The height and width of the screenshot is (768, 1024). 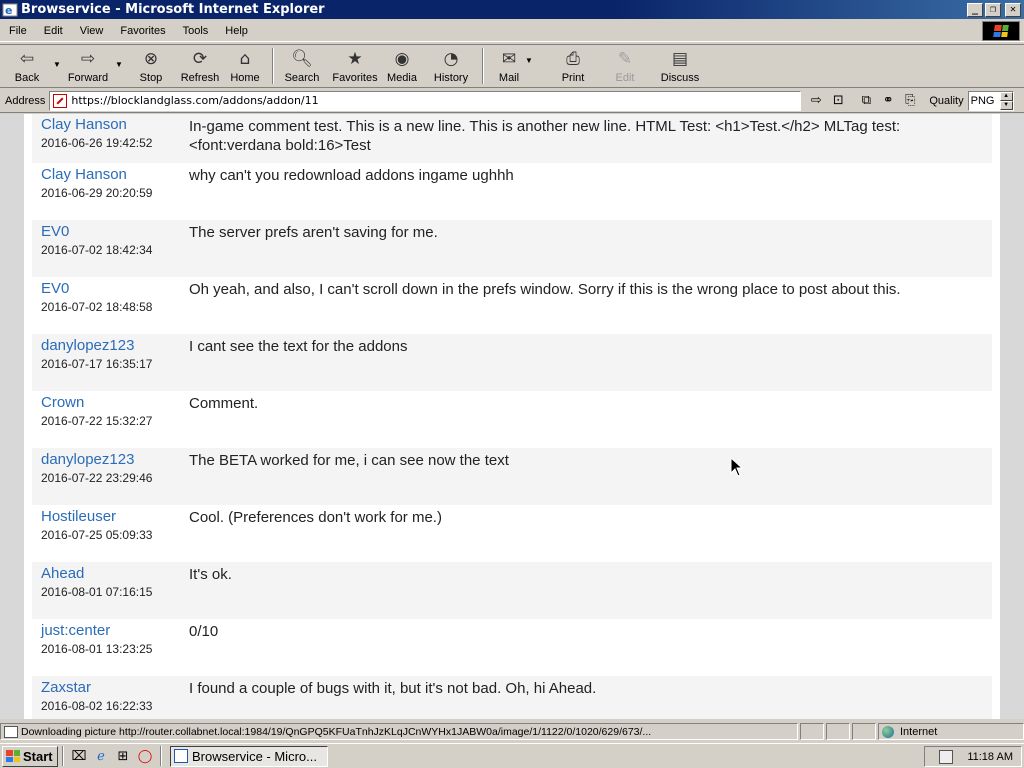 I want to click on system-tray: 11:18 AM, so click(x=973, y=756).